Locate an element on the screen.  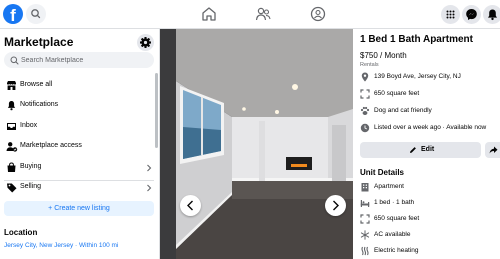
bell-icon is located at coordinates (11, 106).